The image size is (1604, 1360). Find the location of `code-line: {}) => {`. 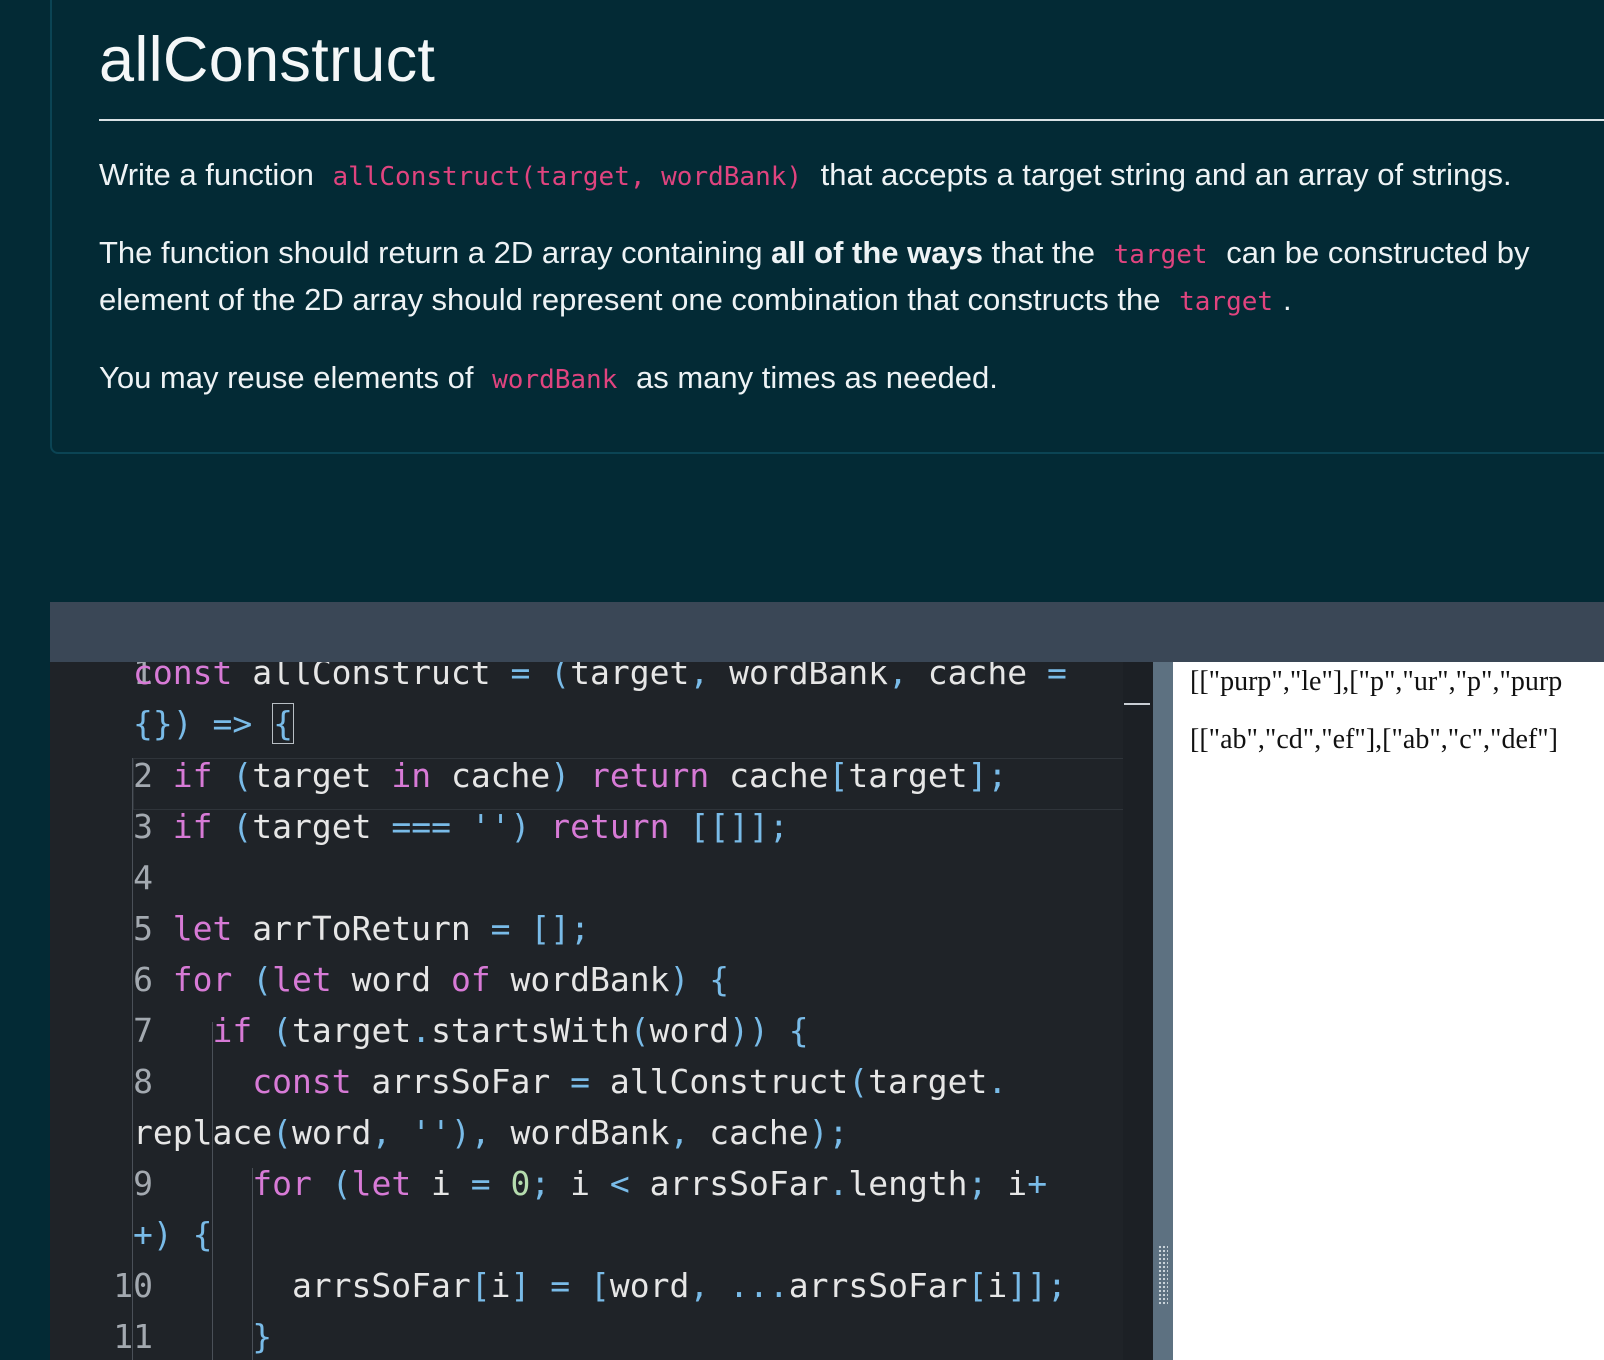

code-line: {}) => { is located at coordinates (213, 723).